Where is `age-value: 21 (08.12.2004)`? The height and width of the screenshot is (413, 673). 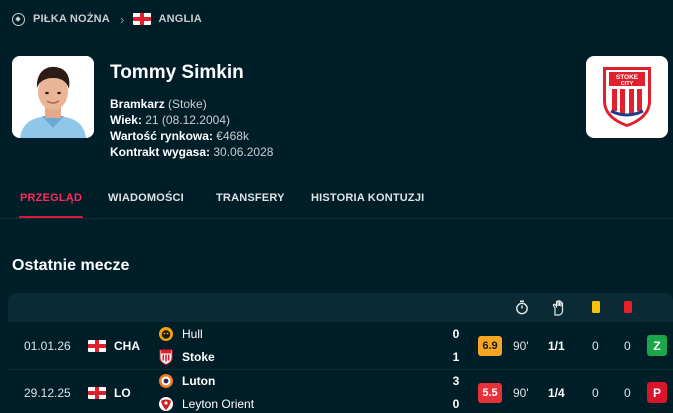 age-value: 21 (08.12.2004) is located at coordinates (187, 120).